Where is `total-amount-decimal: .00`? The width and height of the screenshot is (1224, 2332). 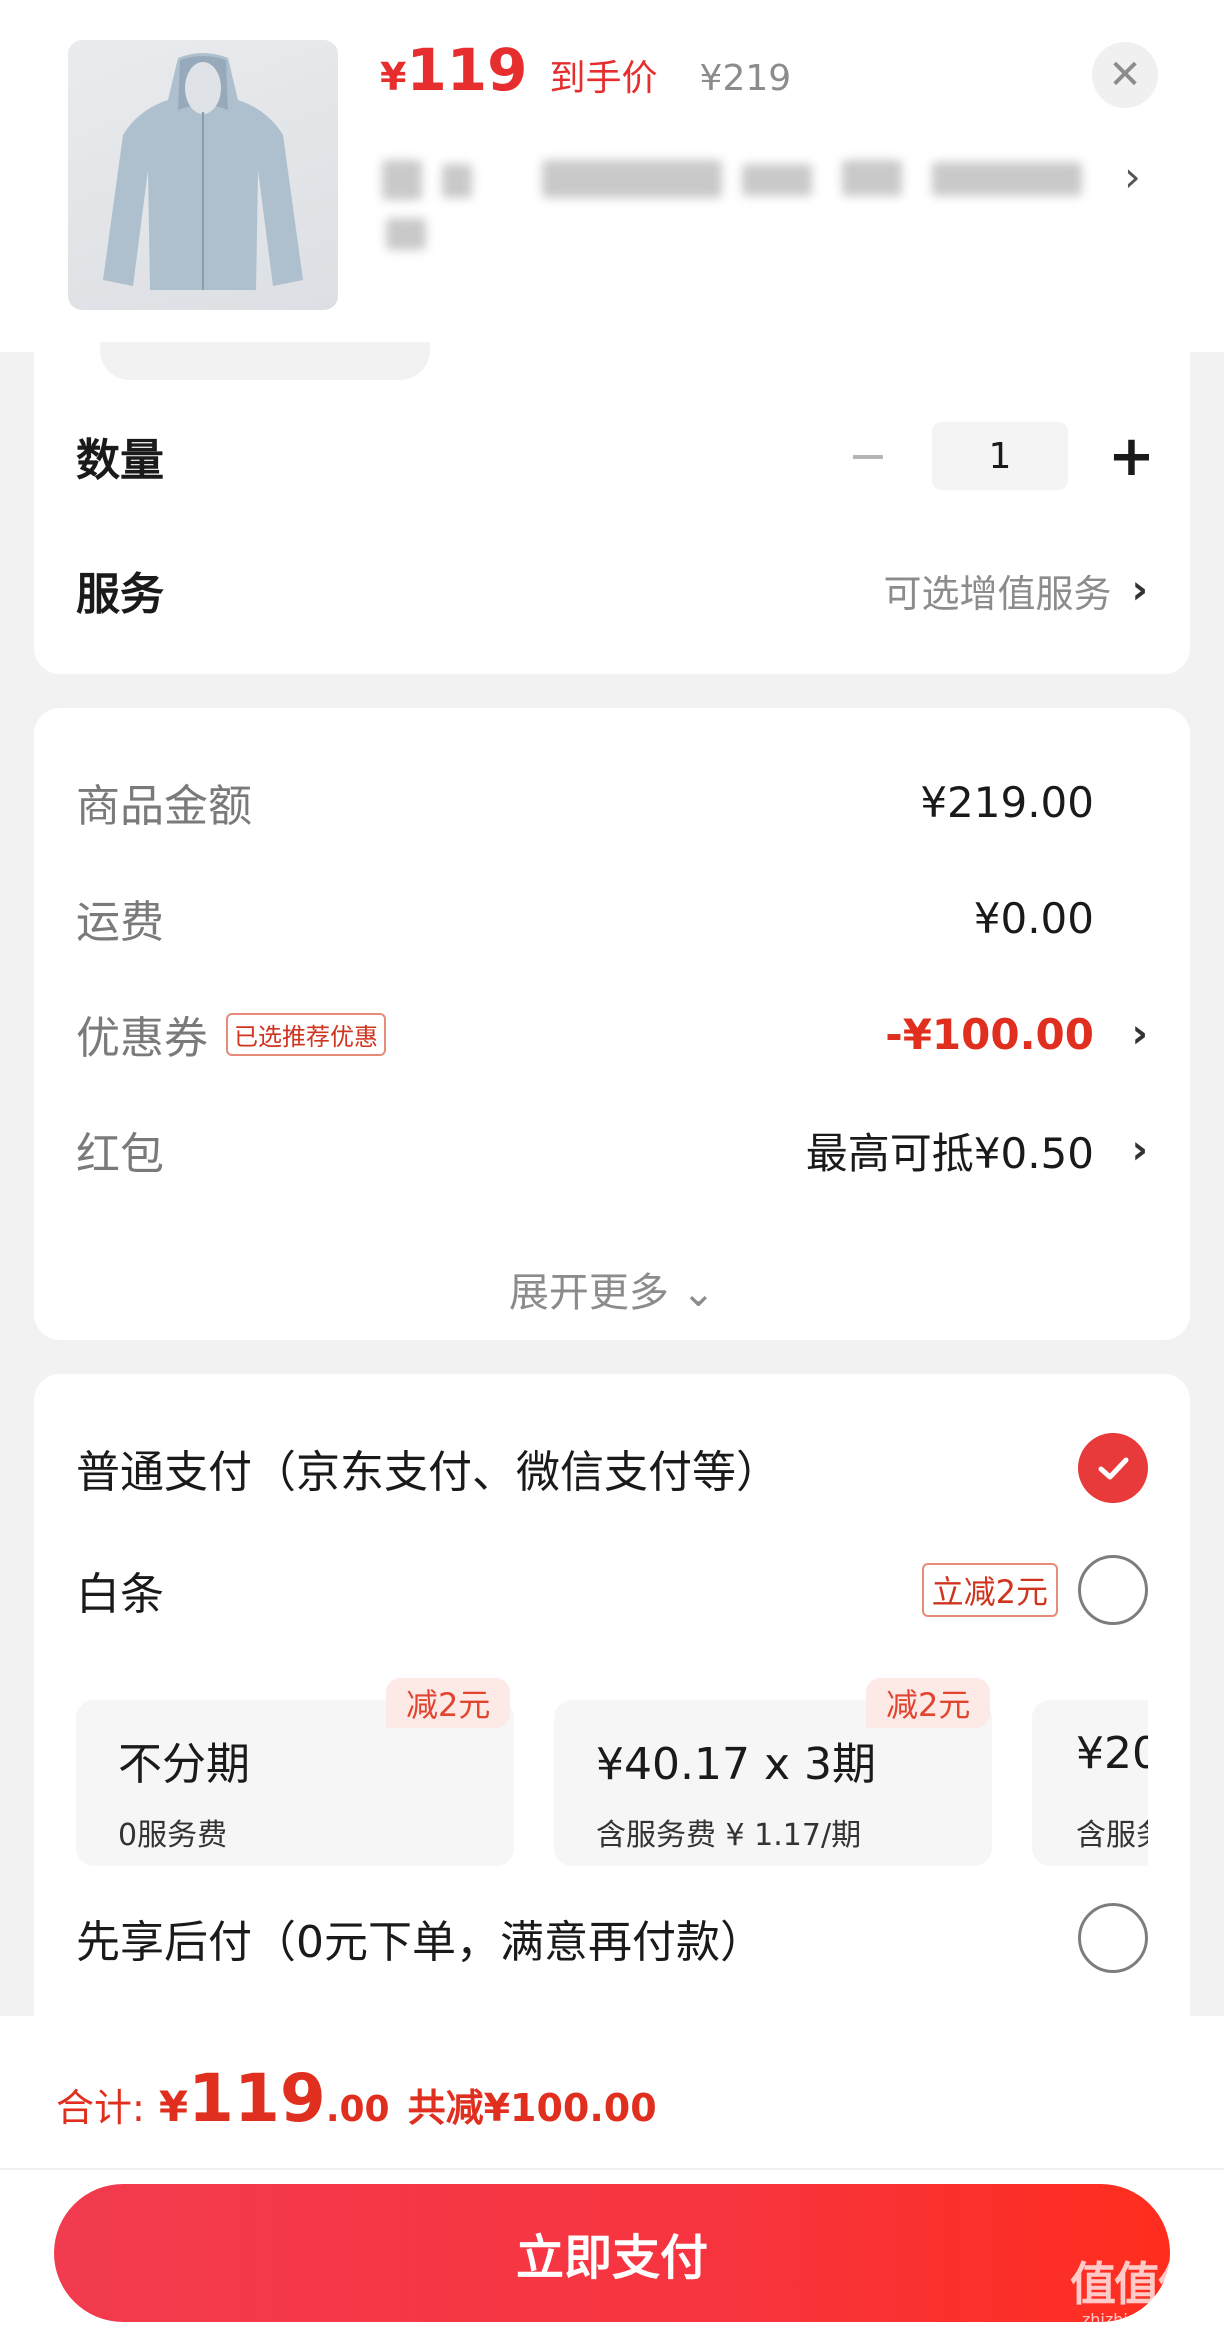
total-amount-decimal: .00 is located at coordinates (357, 2109).